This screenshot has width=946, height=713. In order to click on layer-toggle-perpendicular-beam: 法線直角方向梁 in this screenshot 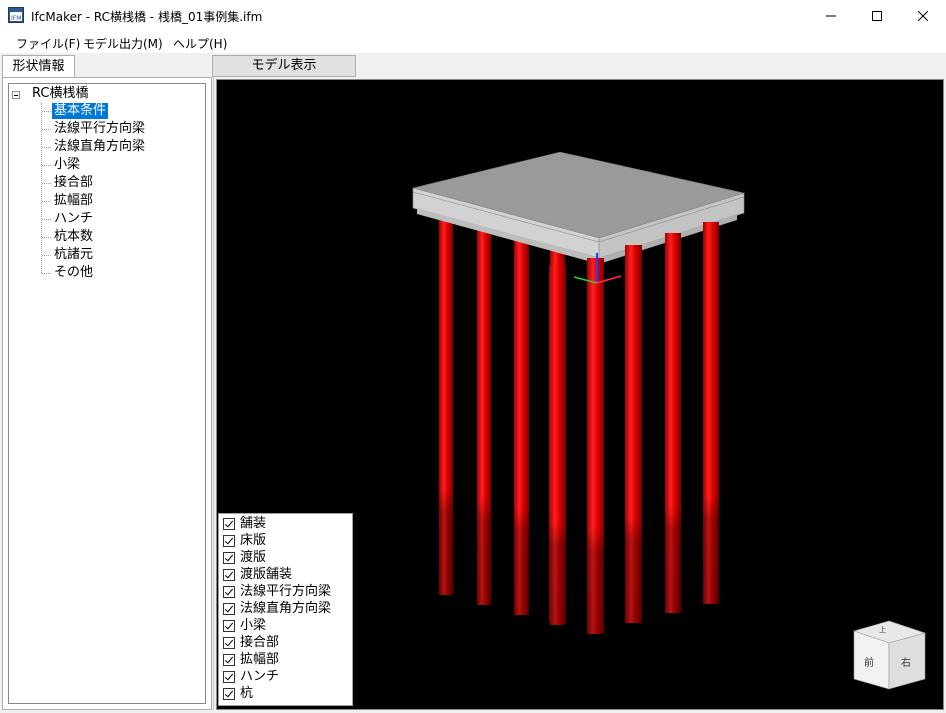, I will do `click(277, 608)`.